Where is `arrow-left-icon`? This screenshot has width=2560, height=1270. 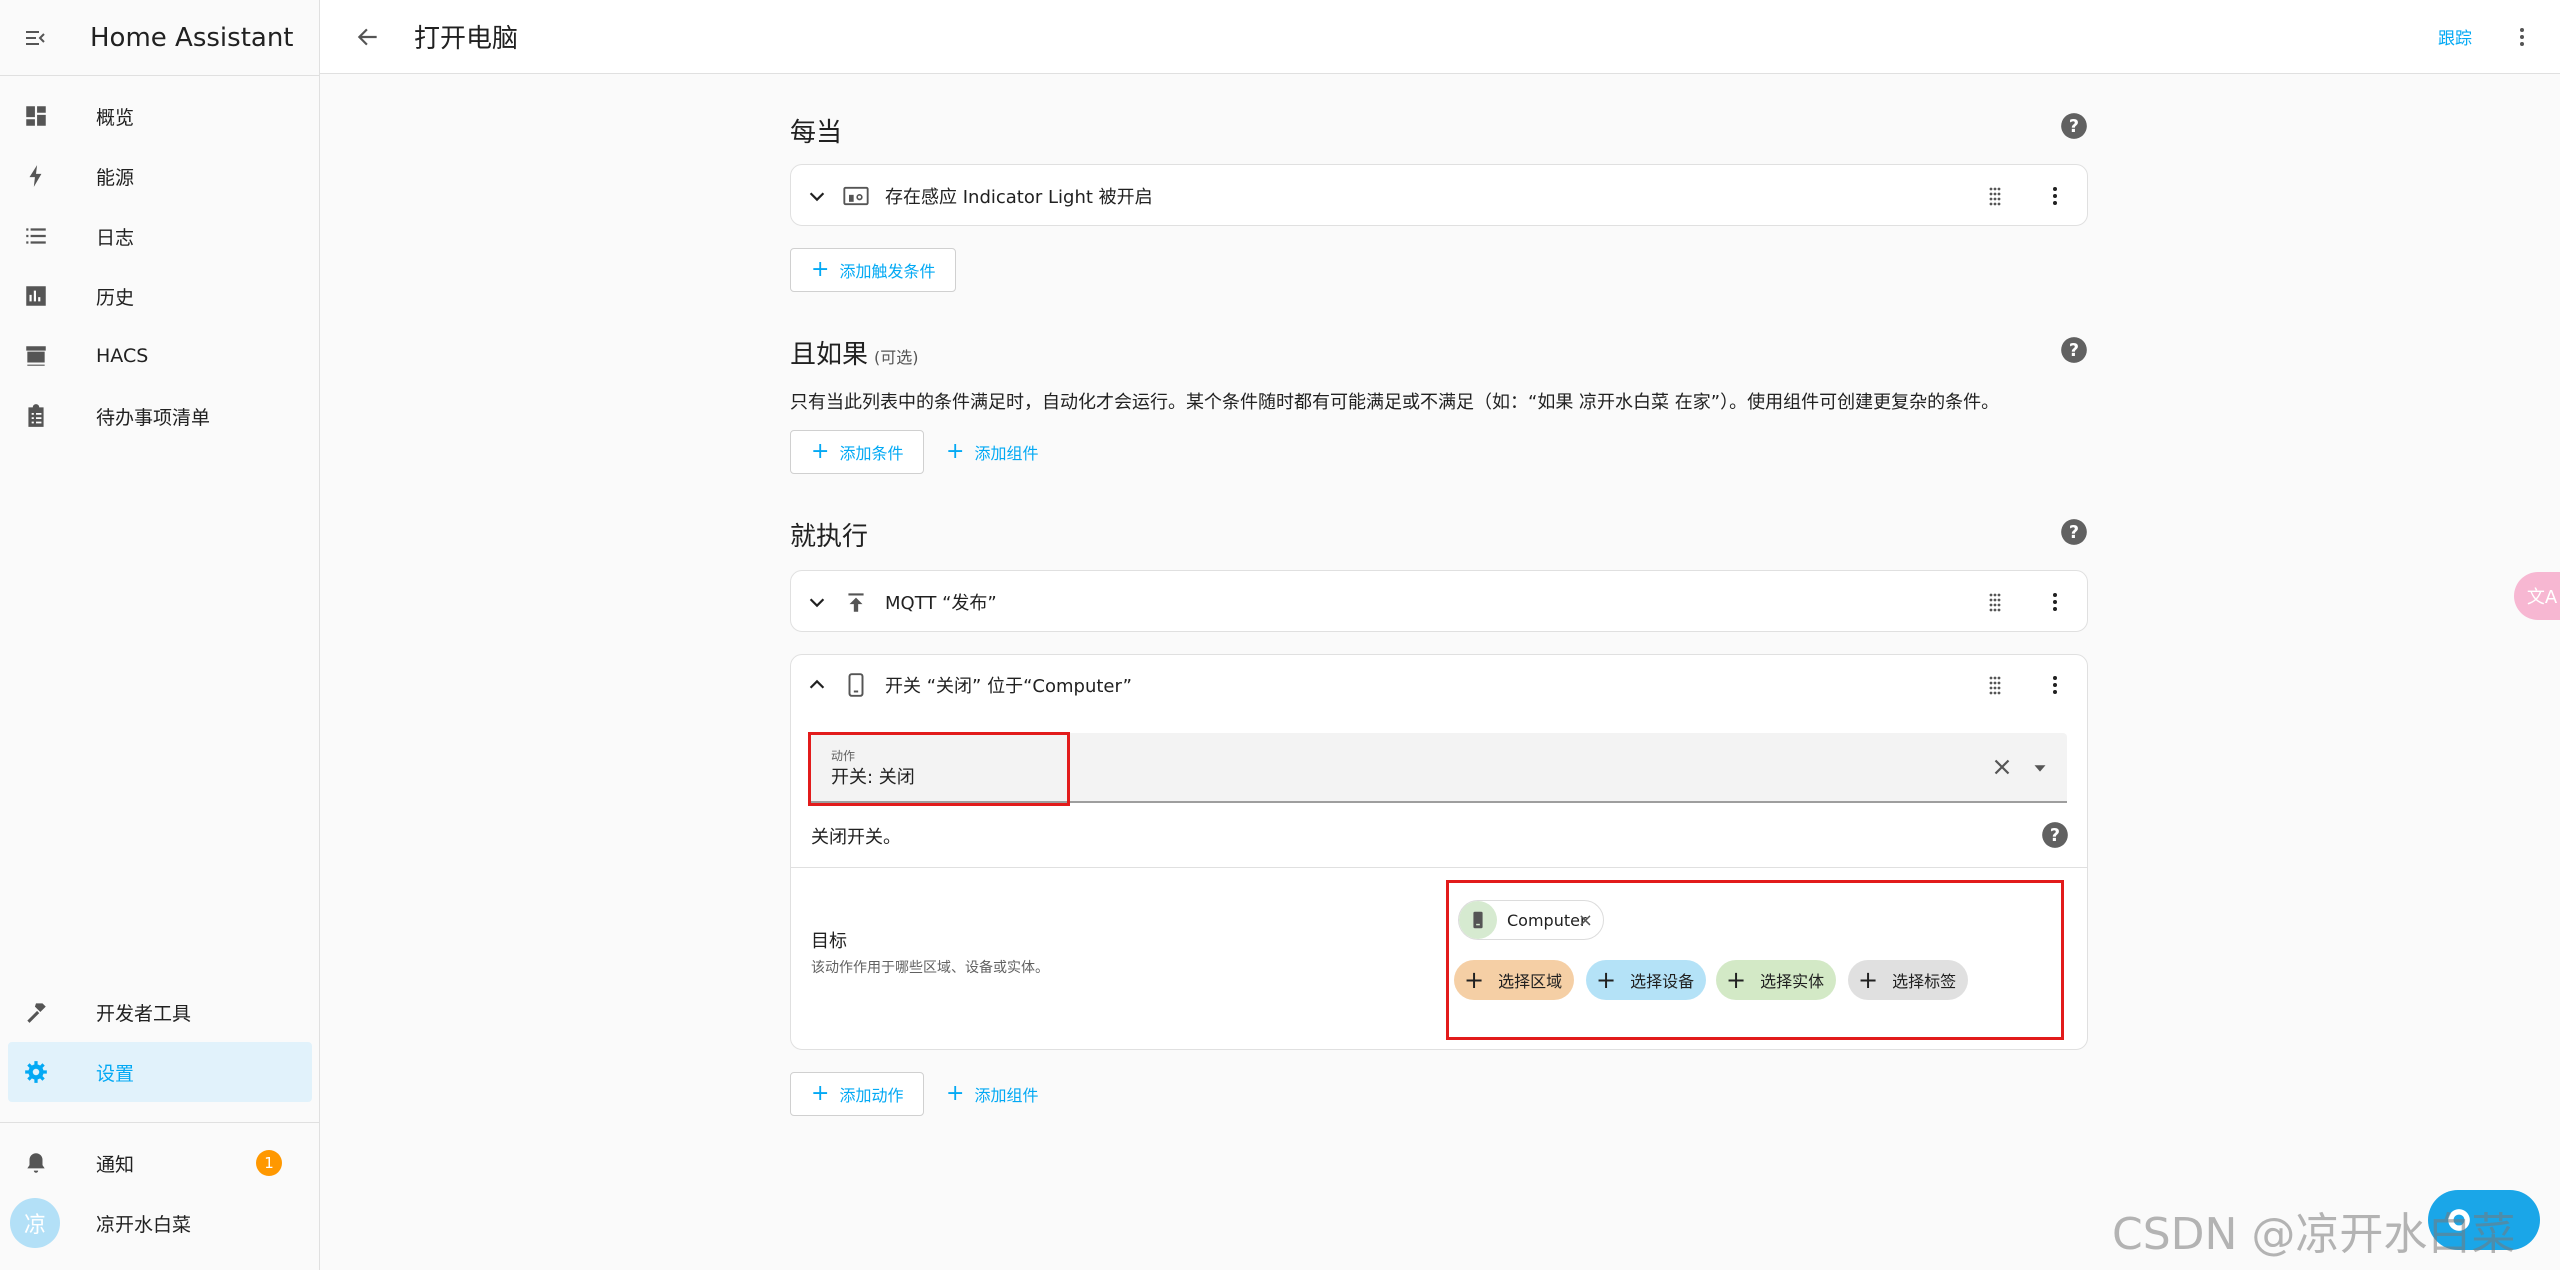
arrow-left-icon is located at coordinates (367, 36).